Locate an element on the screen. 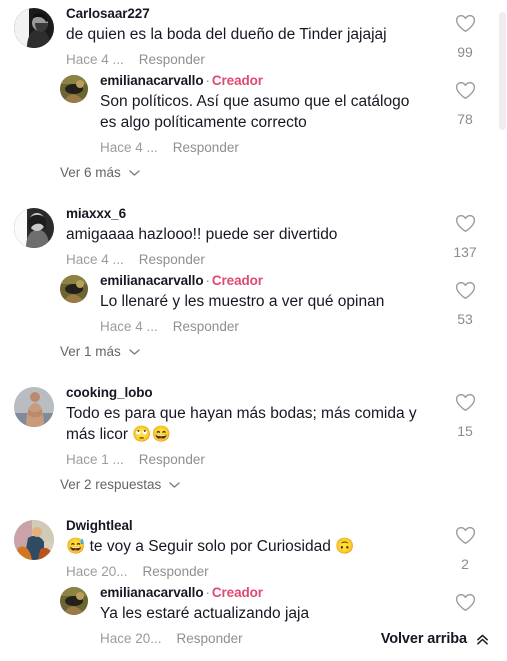  like-control is located at coordinates (465, 607).